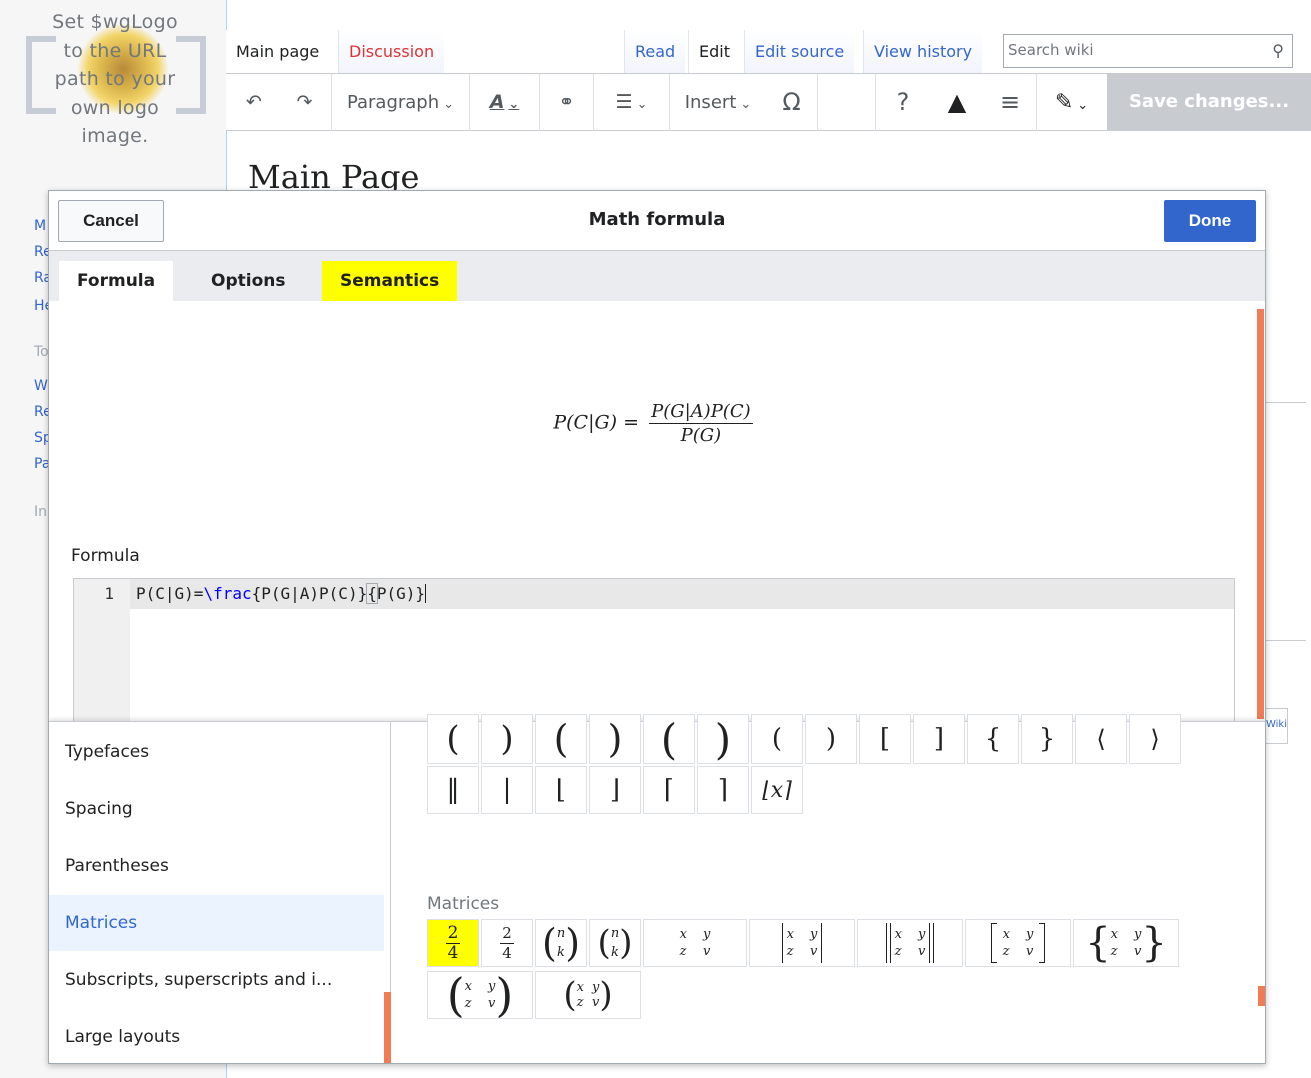  What do you see at coordinates (657, 276) in the screenshot?
I see `dialog-tabs: Formula Options Semantics` at bounding box center [657, 276].